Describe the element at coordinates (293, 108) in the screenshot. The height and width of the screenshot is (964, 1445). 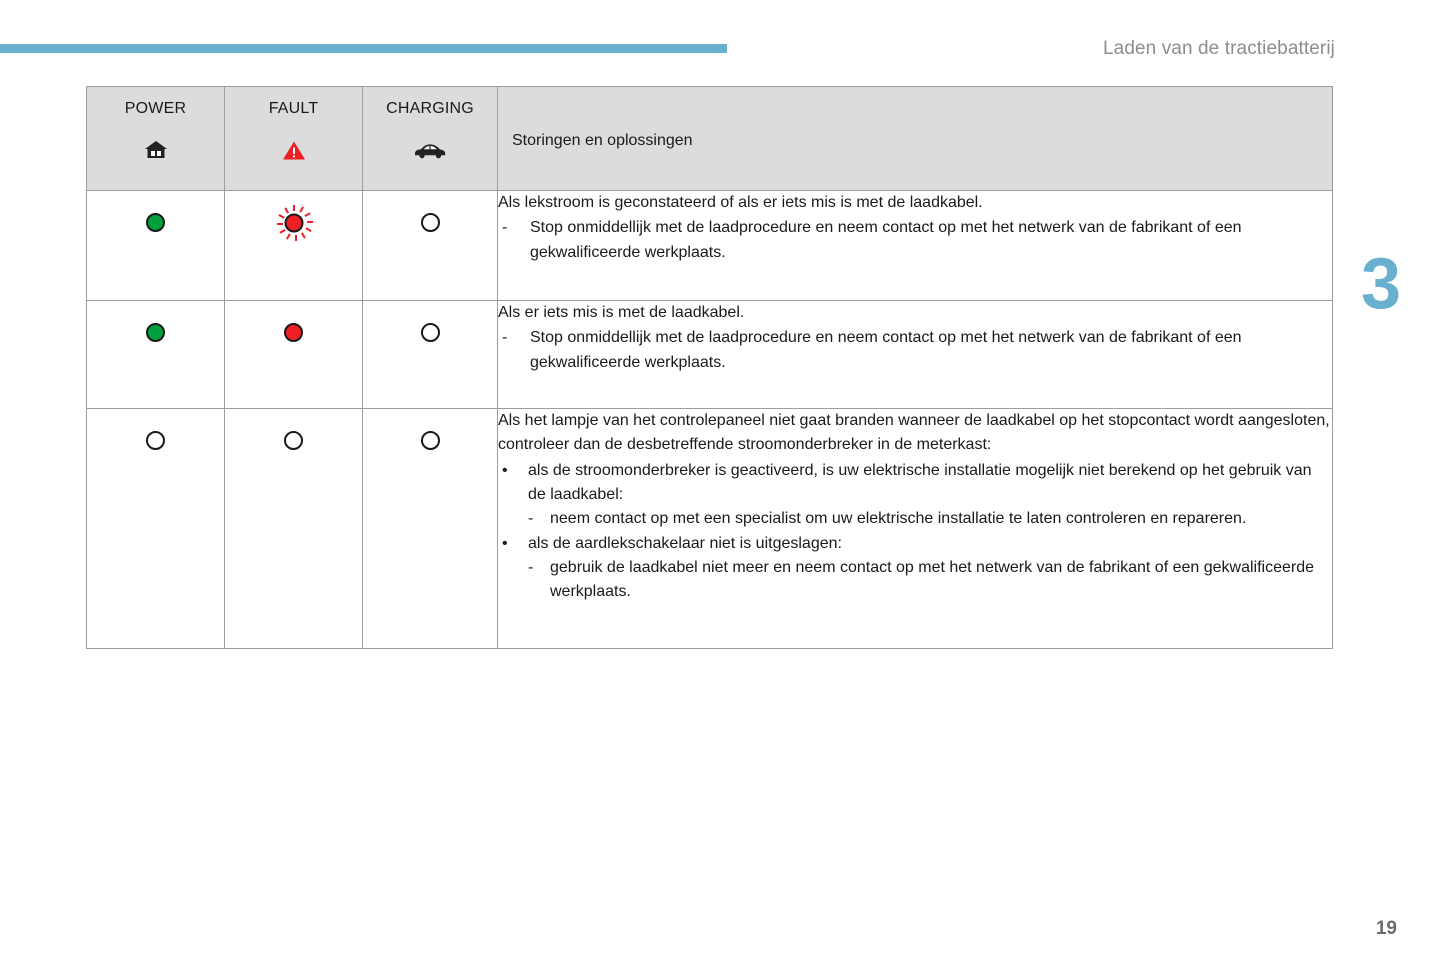
I see `column-label-fault: FAULT` at that location.